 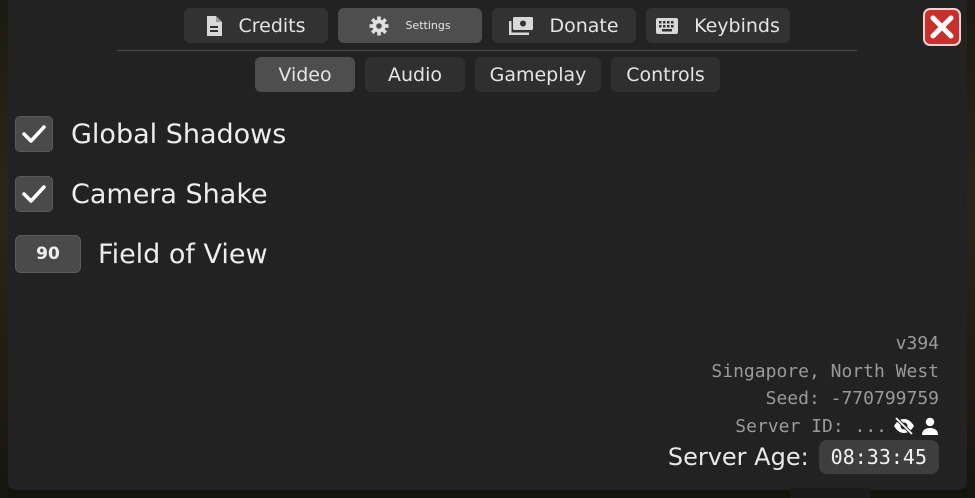 I want to click on close-icon, so click(x=942, y=27).